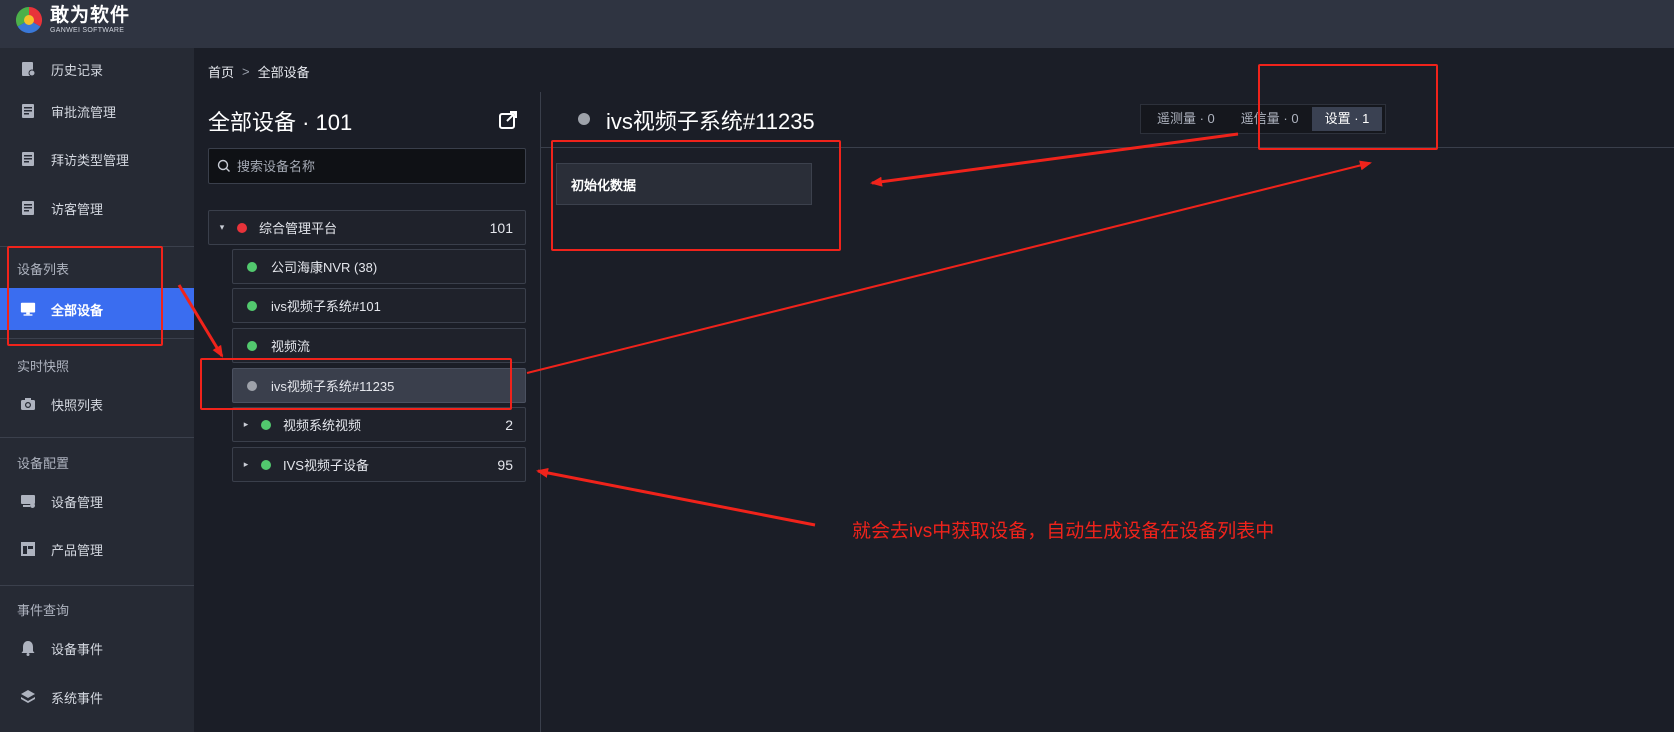  Describe the element at coordinates (326, 306) in the screenshot. I see `tree-row-label: ivs视频子系统#101` at that location.